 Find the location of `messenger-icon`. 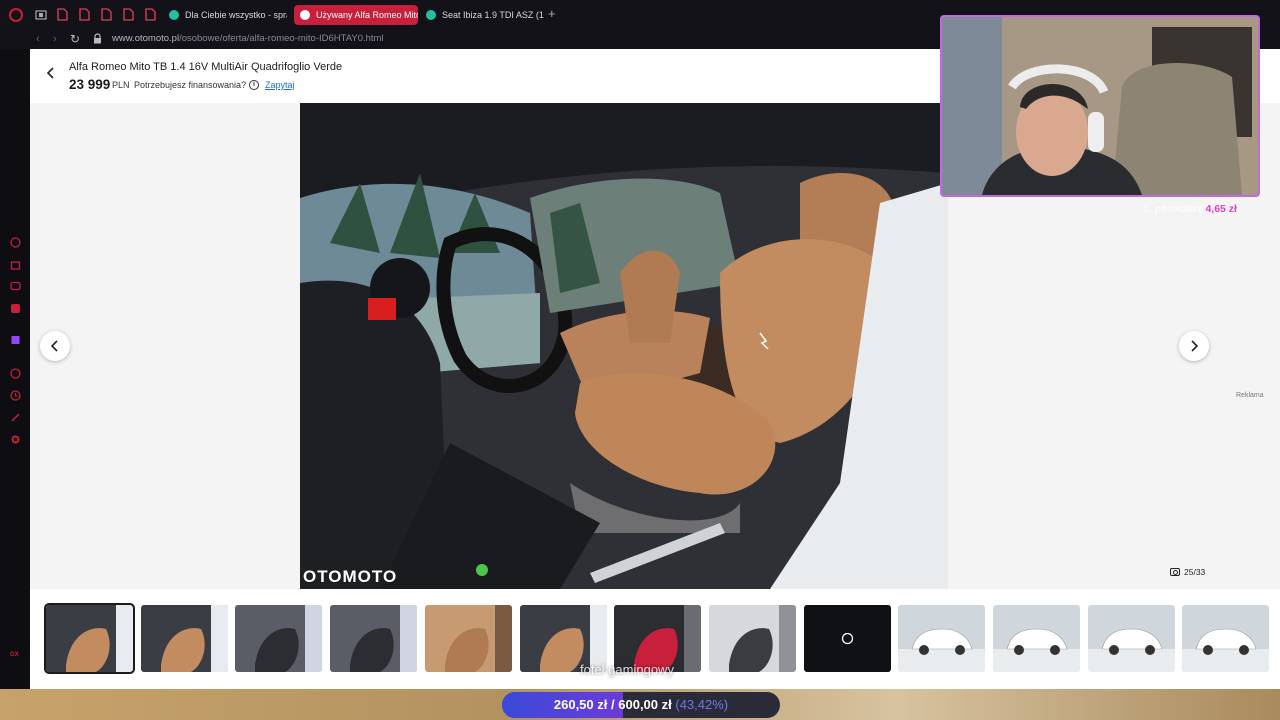

messenger-icon is located at coordinates (15, 286).